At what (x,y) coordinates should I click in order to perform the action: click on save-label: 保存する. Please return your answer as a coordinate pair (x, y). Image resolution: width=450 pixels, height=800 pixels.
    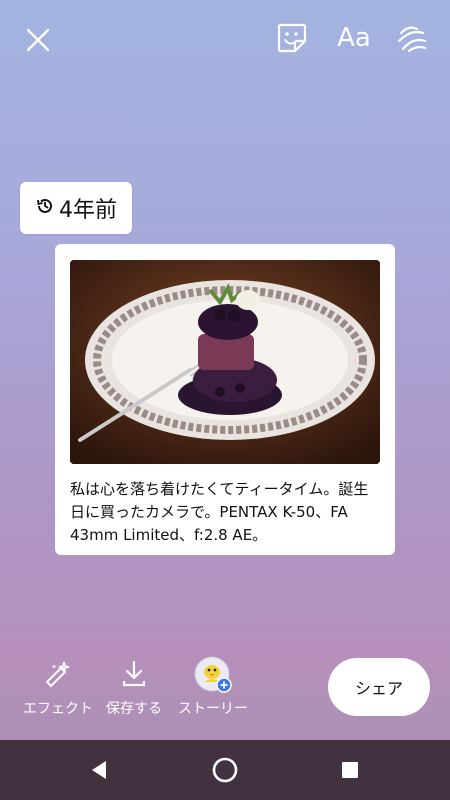
    Looking at the image, I should click on (134, 709).